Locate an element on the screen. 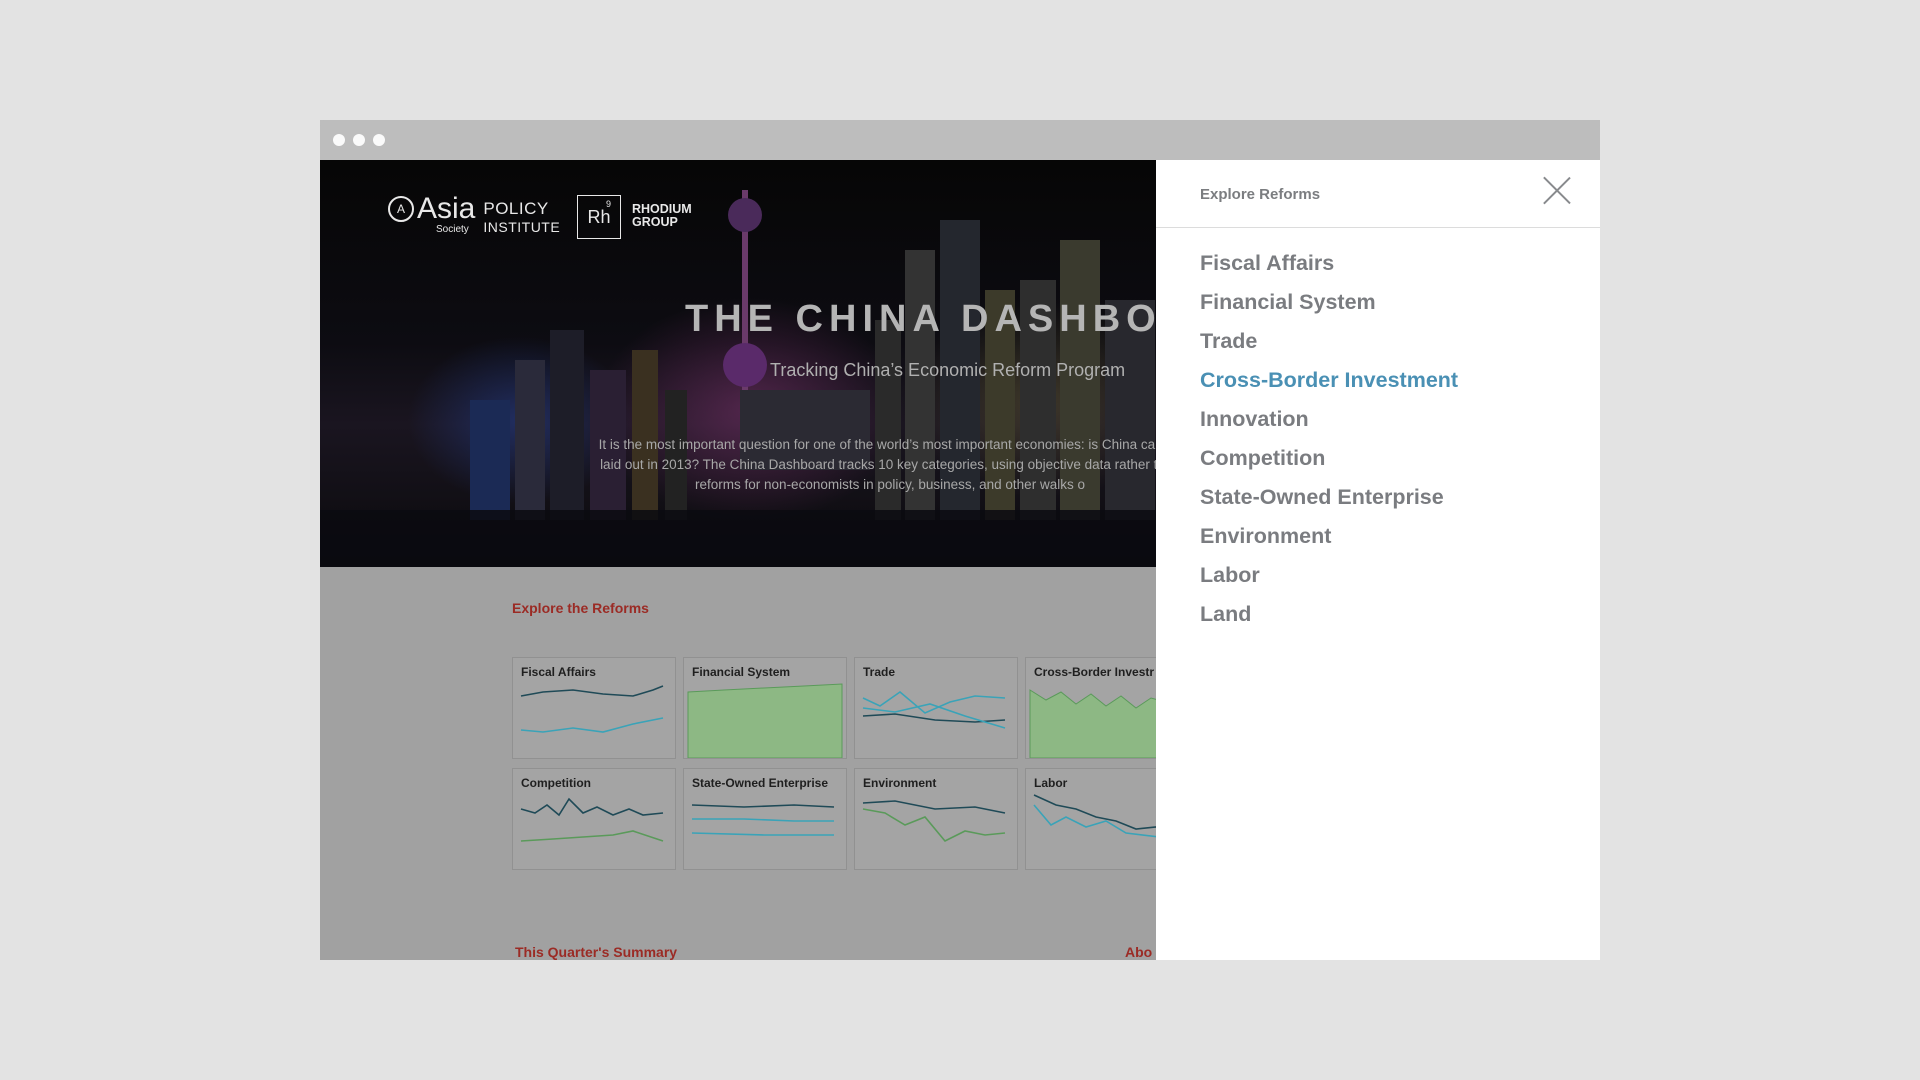 The width and height of the screenshot is (1920, 1080). page-title: THE CHINA DASHBOA is located at coordinates (920, 319).